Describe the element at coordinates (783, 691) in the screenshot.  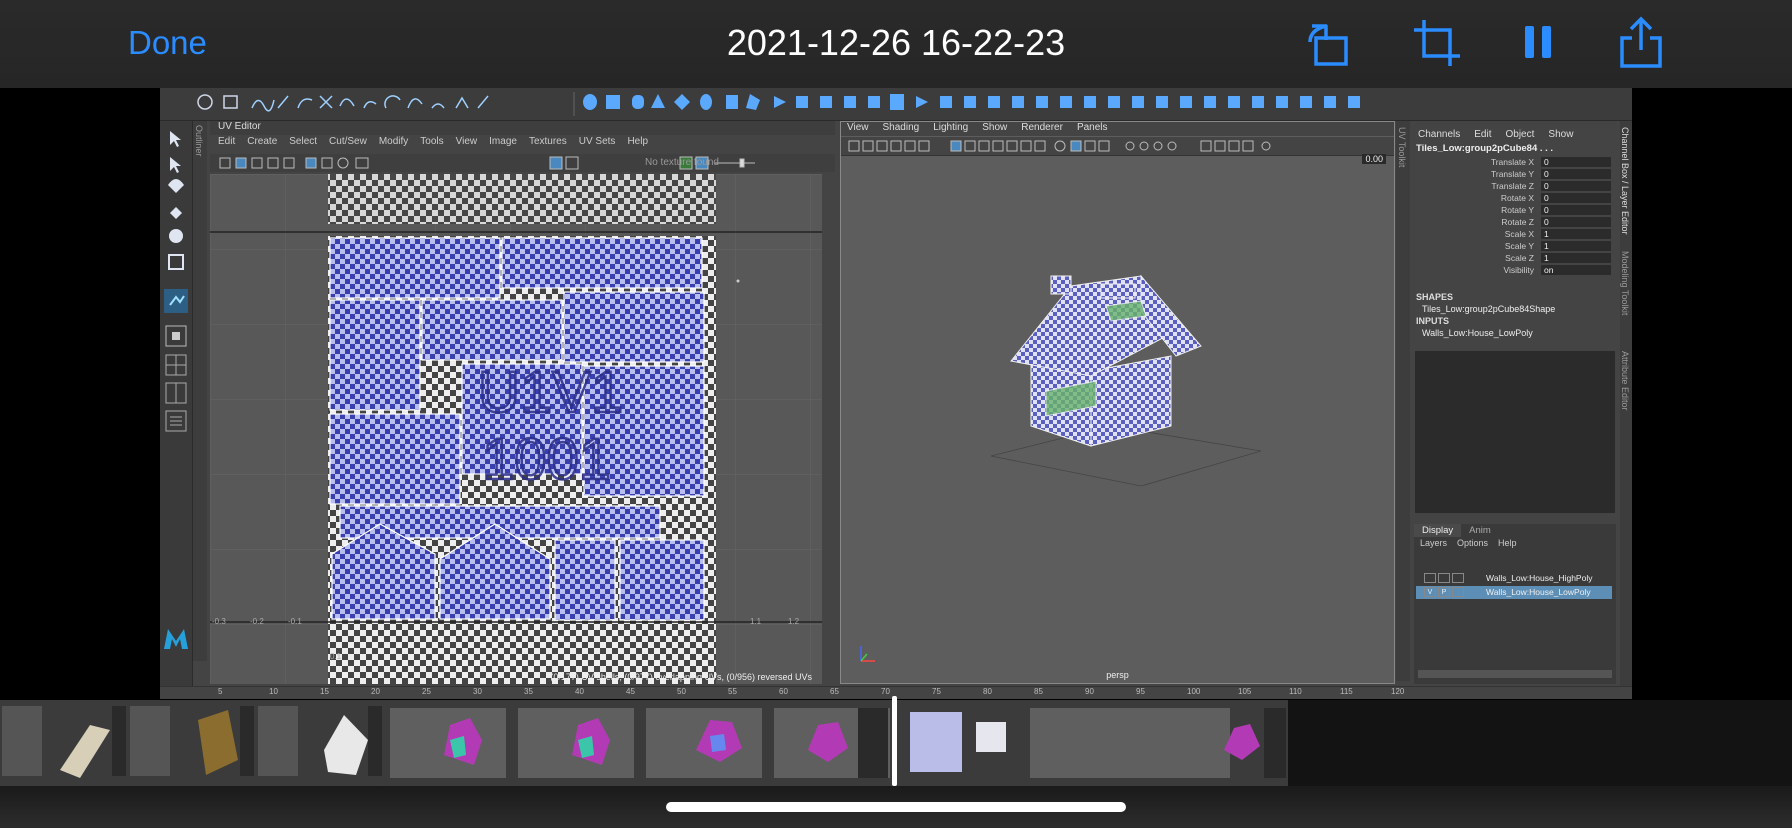
I see `timeline-tick: 60` at that location.